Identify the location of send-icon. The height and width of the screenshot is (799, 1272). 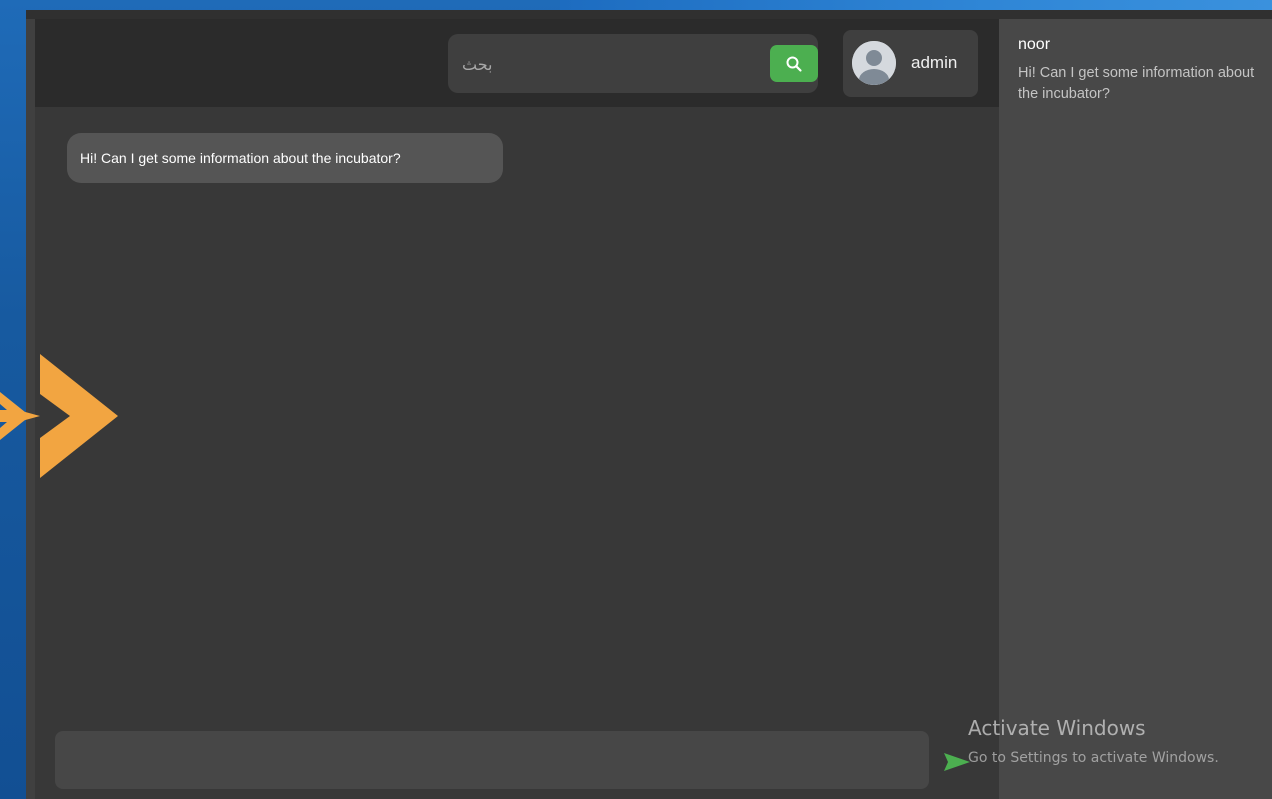
(957, 762).